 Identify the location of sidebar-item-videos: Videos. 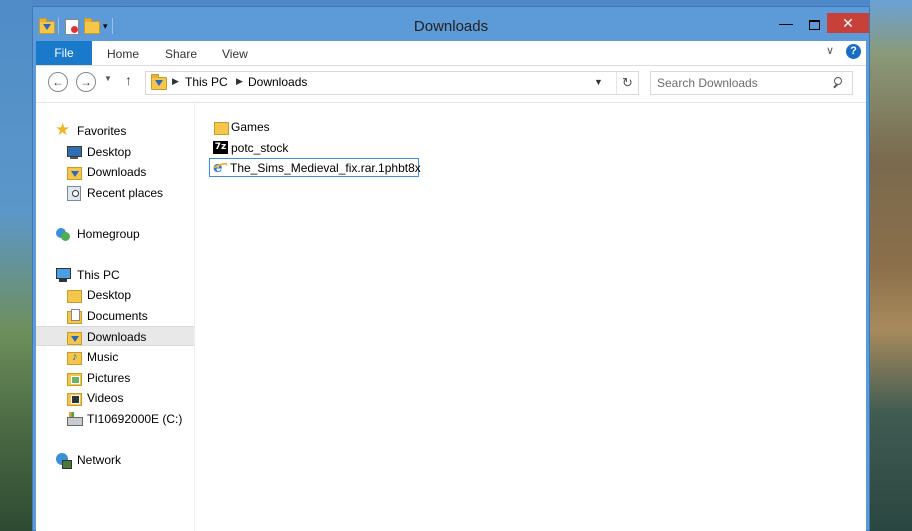
(115, 398).